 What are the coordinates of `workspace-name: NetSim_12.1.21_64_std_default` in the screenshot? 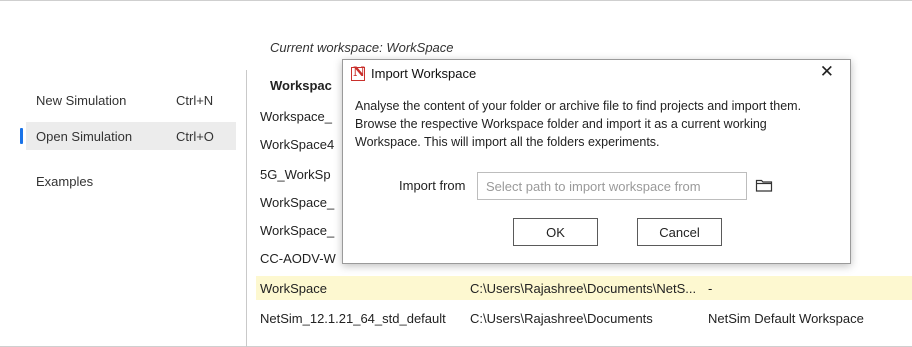 It's located at (353, 318).